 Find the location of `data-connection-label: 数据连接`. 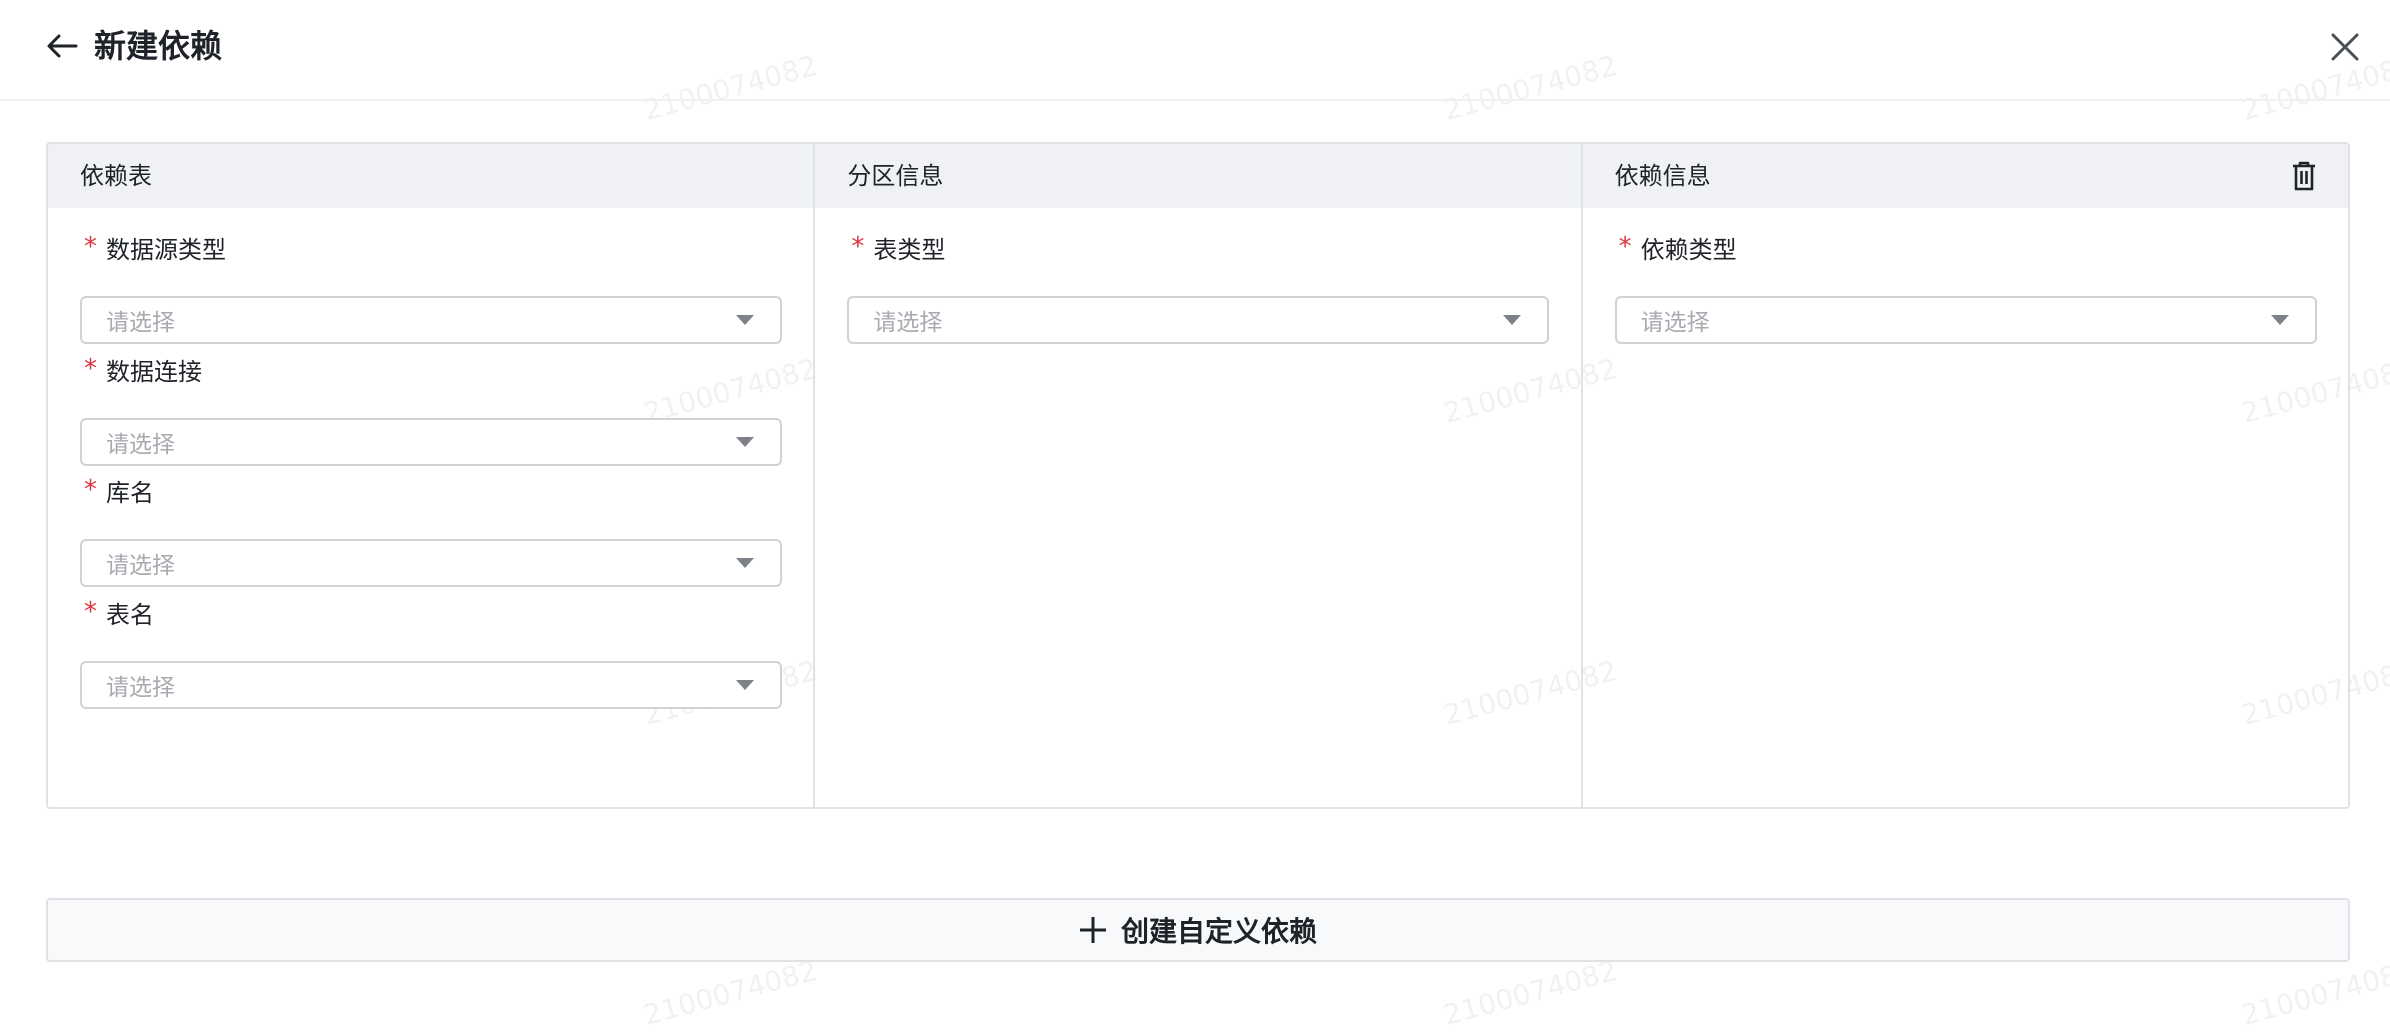

data-connection-label: 数据连接 is located at coordinates (154, 371).